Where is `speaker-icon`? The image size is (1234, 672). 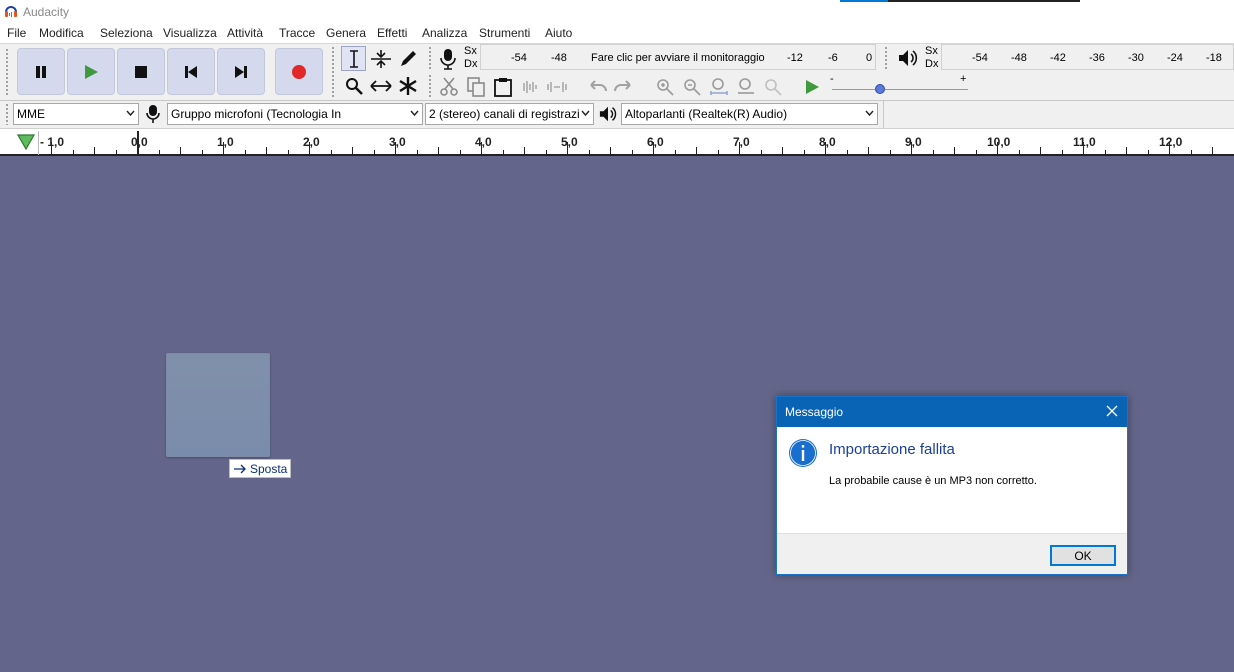
speaker-icon is located at coordinates (908, 58).